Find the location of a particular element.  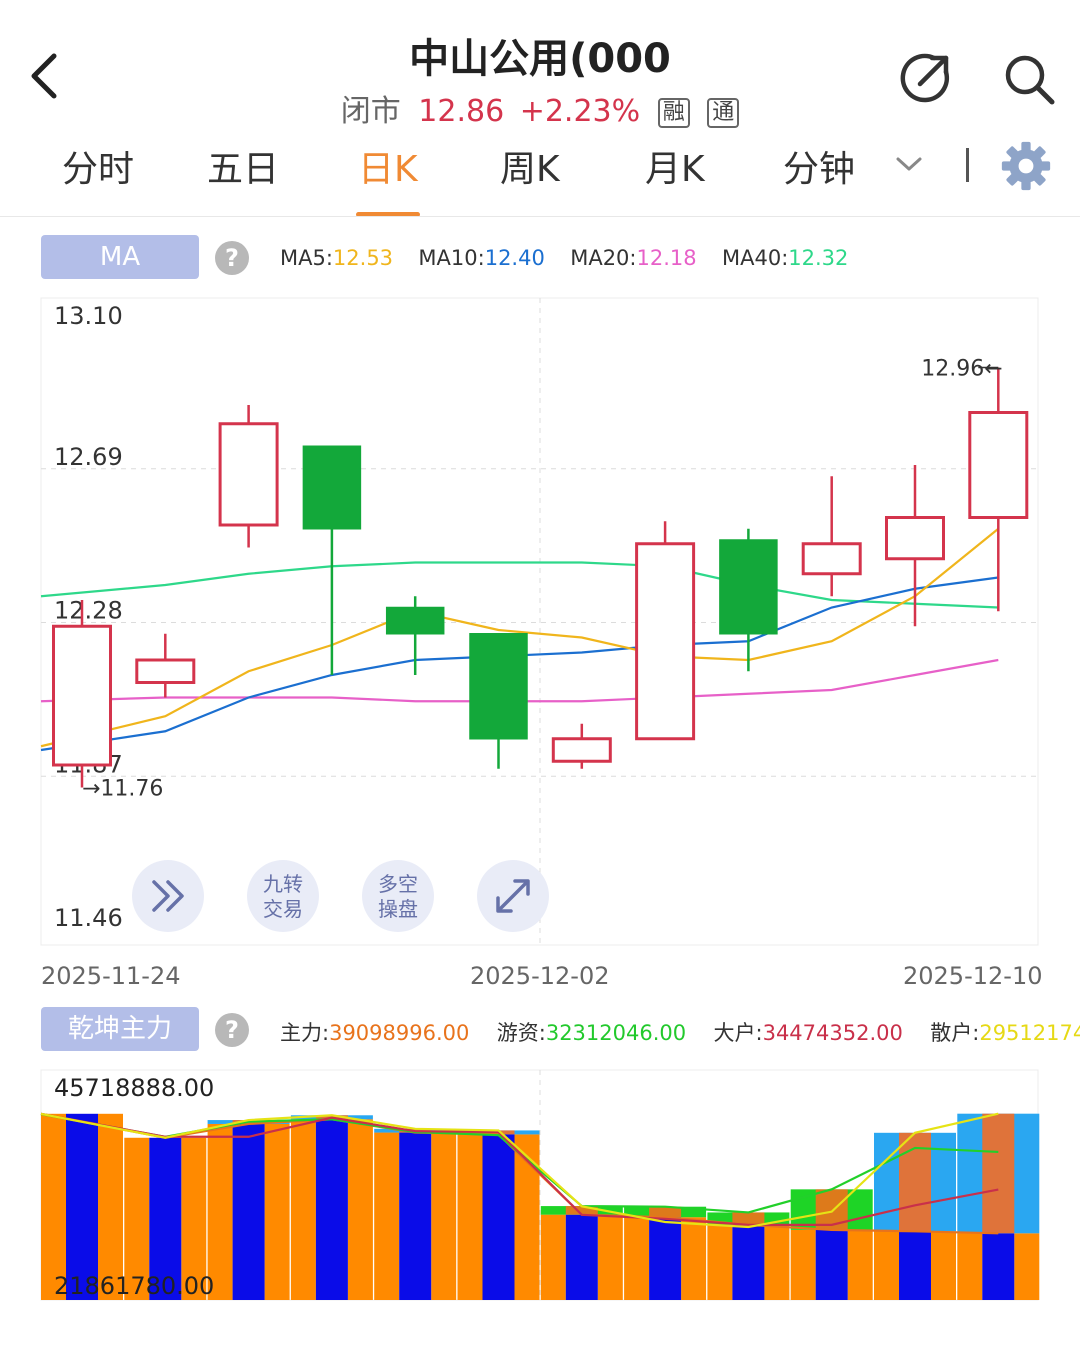

ma40-value: 12.32 is located at coordinates (818, 258).